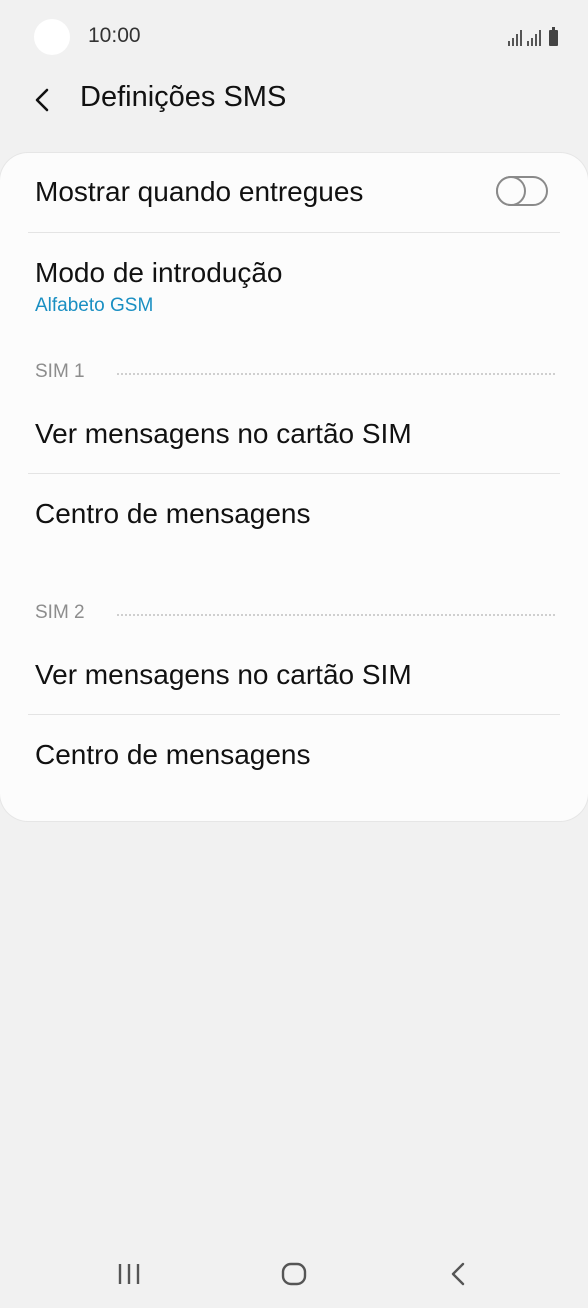 The height and width of the screenshot is (1308, 588). I want to click on chevron-left-icon, so click(42, 100).